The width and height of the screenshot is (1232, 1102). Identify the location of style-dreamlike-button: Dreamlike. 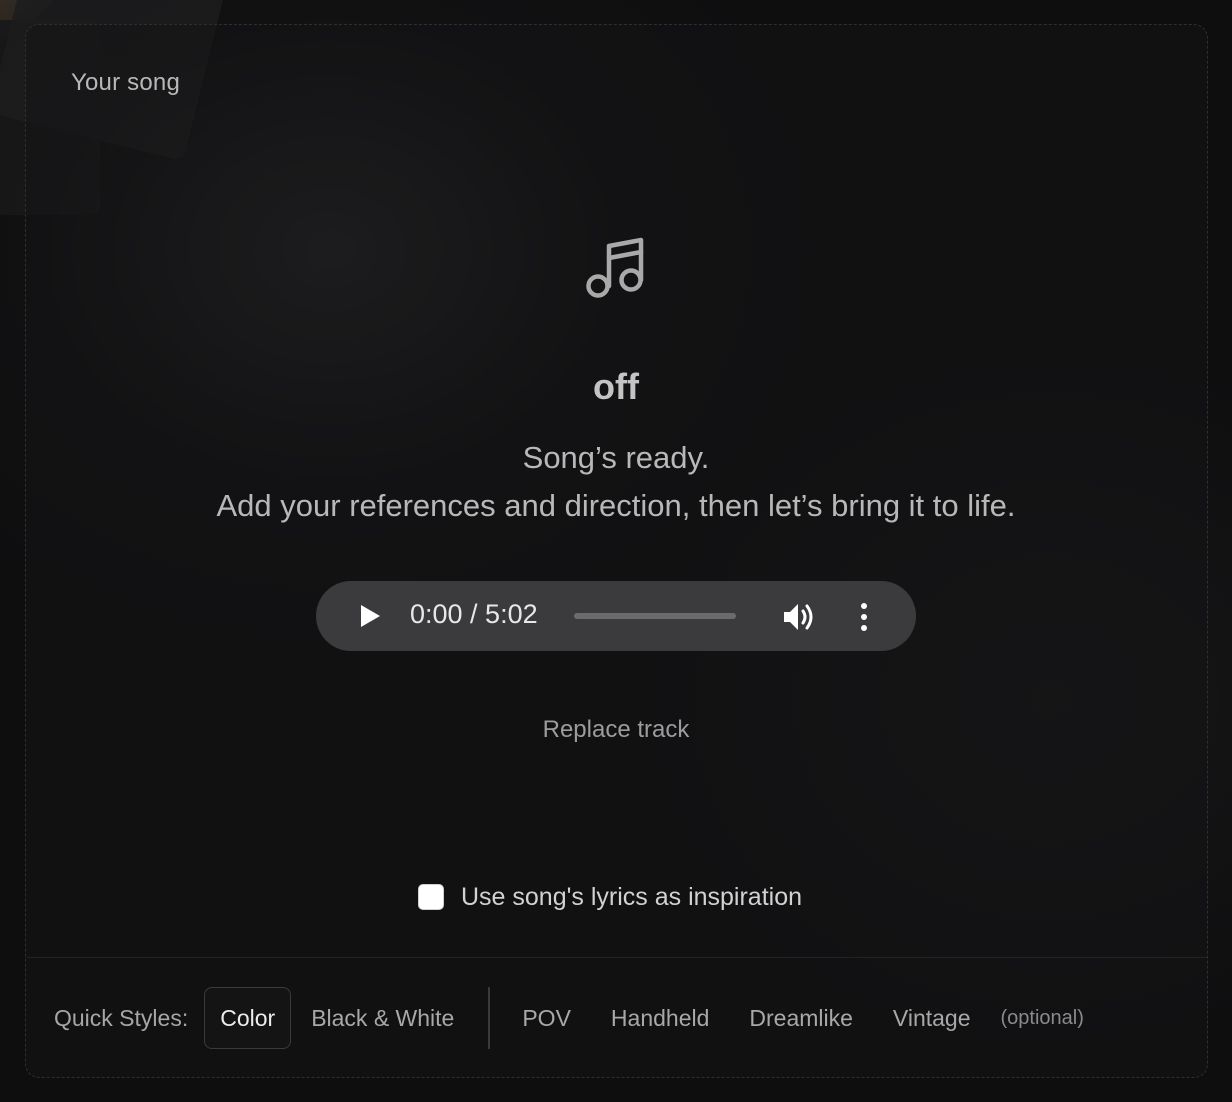
(801, 1018).